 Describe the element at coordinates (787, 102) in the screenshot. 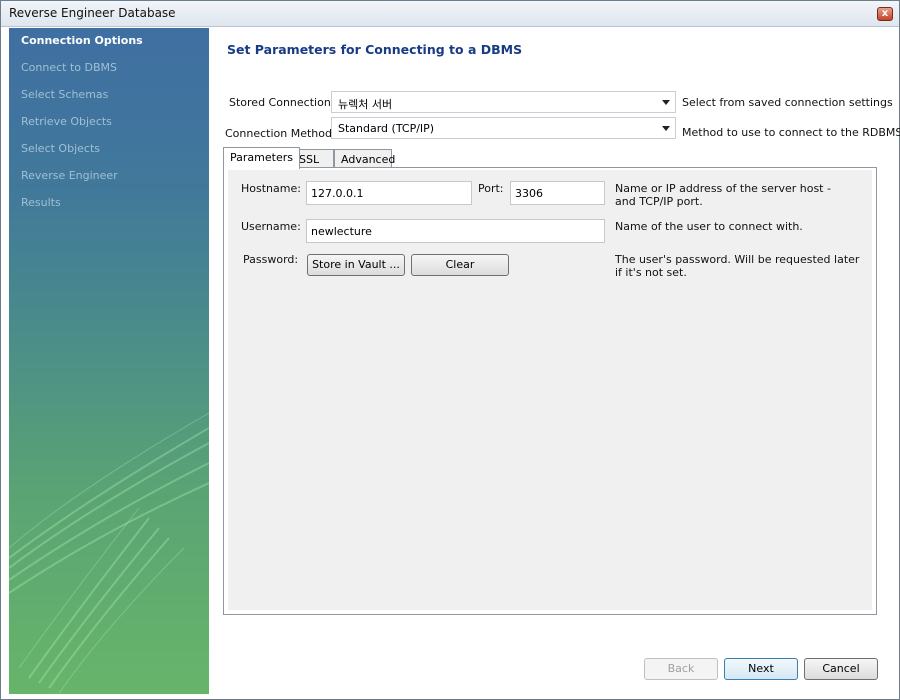

I see `stored-connection-hint: Select from saved connection settings` at that location.